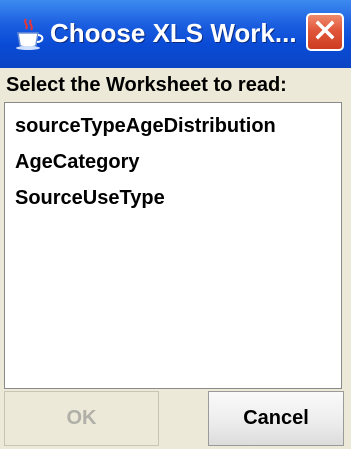  Describe the element at coordinates (276, 418) in the screenshot. I see `cancel-button: Cancel` at that location.